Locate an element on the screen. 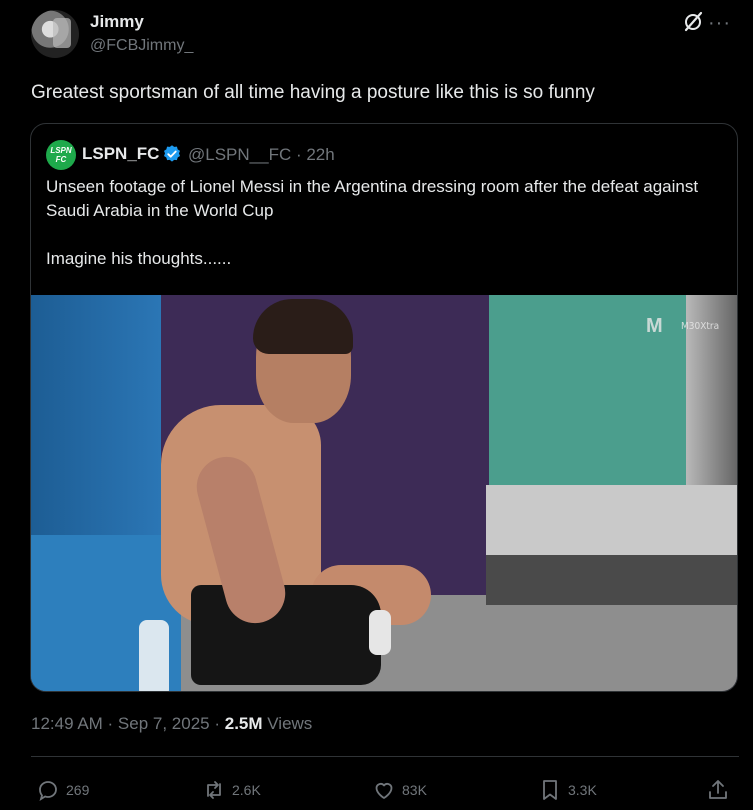 Image resolution: width=753 pixels, height=810 pixels. author-avatar is located at coordinates (55, 34).